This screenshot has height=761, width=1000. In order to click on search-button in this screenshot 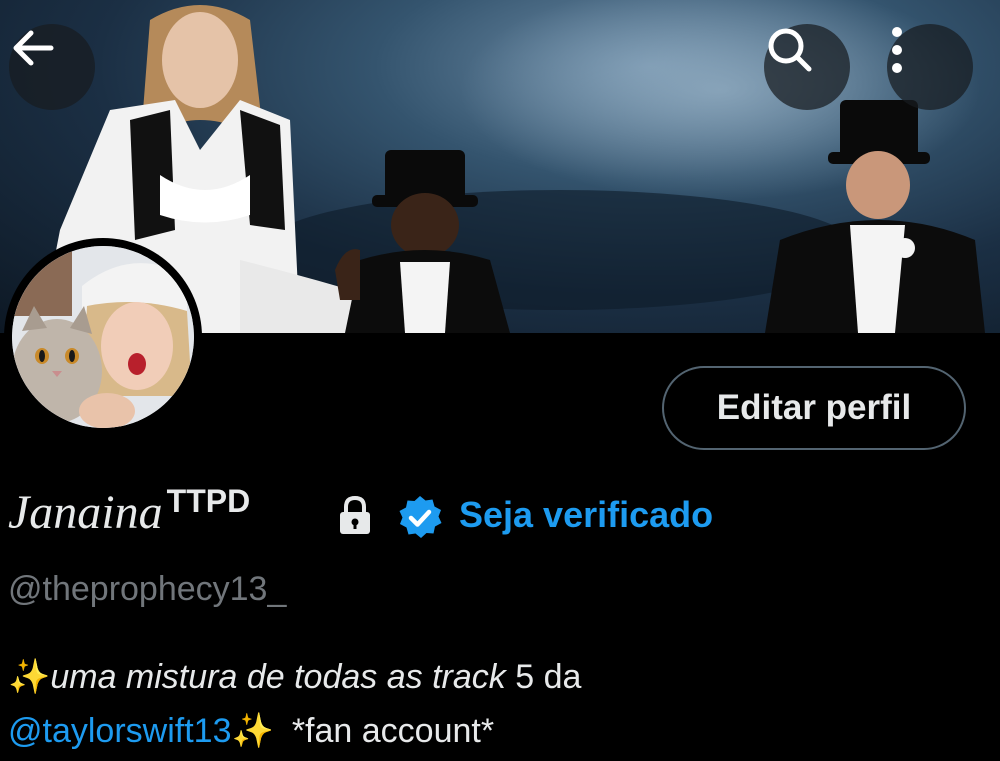, I will do `click(807, 67)`.